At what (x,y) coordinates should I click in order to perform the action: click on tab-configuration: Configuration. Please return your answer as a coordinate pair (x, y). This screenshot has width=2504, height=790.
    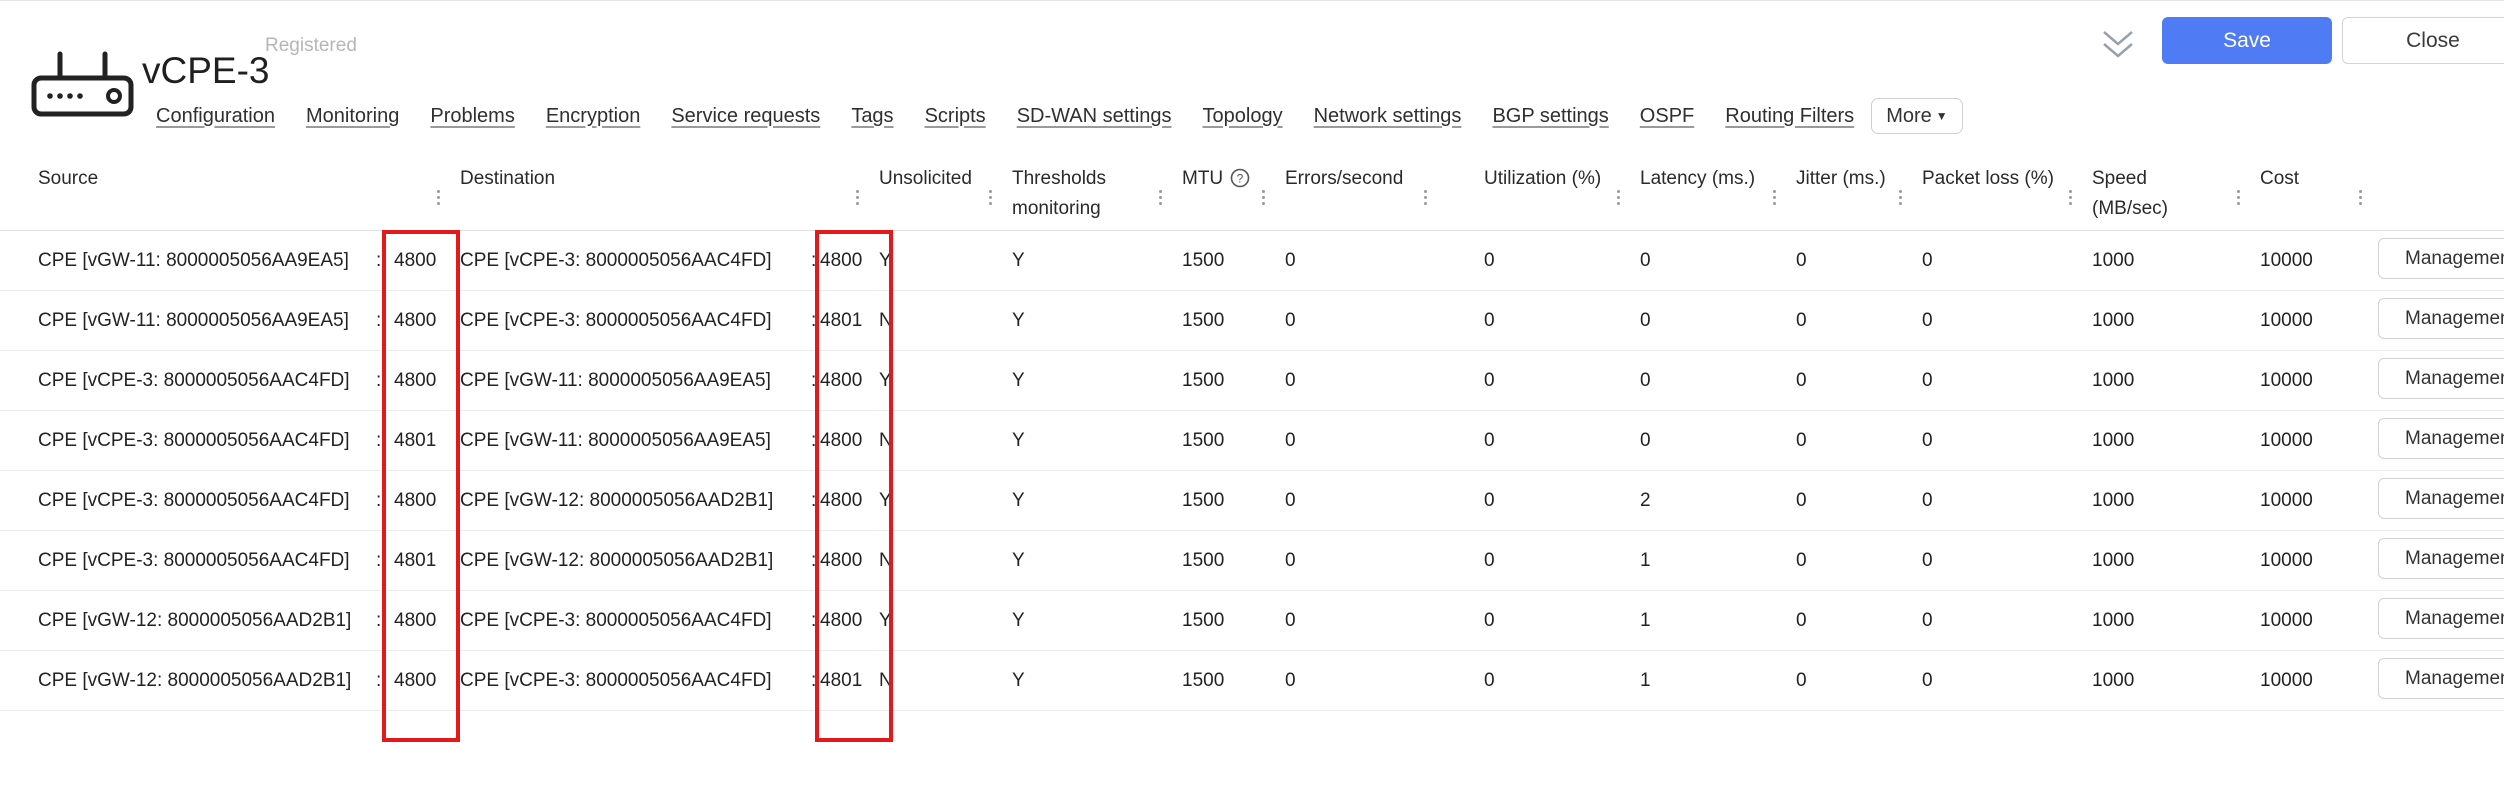
    Looking at the image, I should click on (215, 116).